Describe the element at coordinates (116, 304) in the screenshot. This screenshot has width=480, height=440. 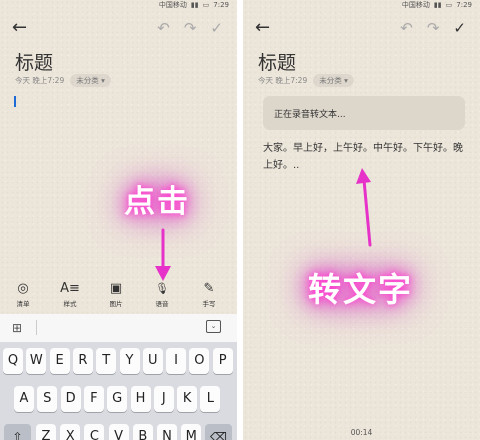
I see `tool-label: 图片` at that location.